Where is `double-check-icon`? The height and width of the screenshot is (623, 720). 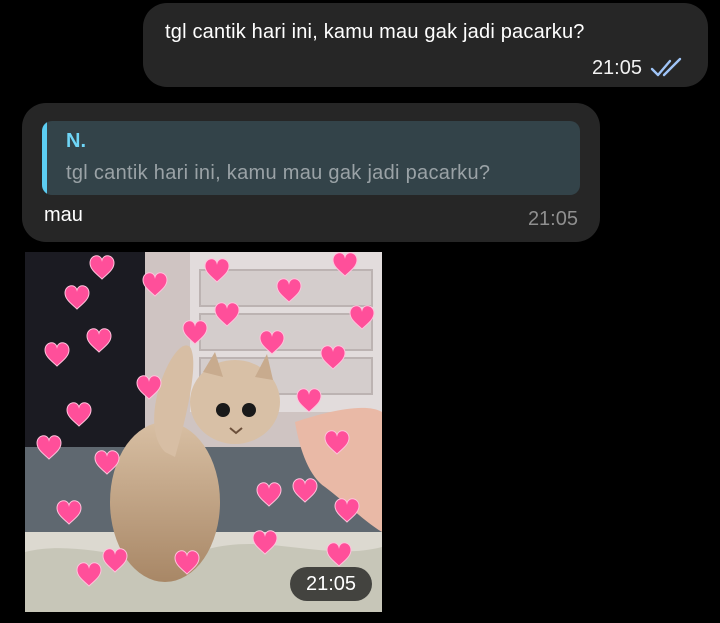
double-check-icon is located at coordinates (666, 67).